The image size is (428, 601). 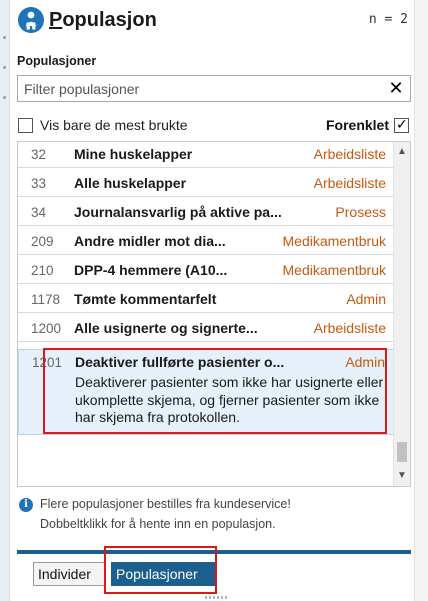 I want to click on info-icon: i, so click(x=26, y=505).